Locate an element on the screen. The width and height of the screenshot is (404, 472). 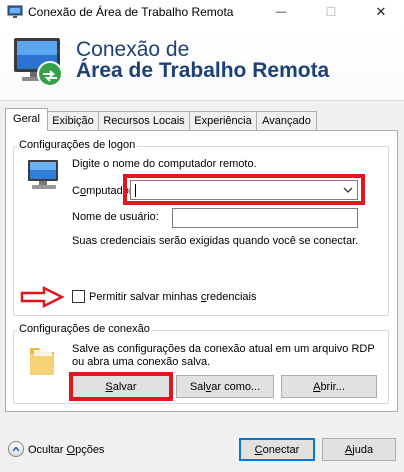
tab-avancado: Avançado is located at coordinates (286, 120).